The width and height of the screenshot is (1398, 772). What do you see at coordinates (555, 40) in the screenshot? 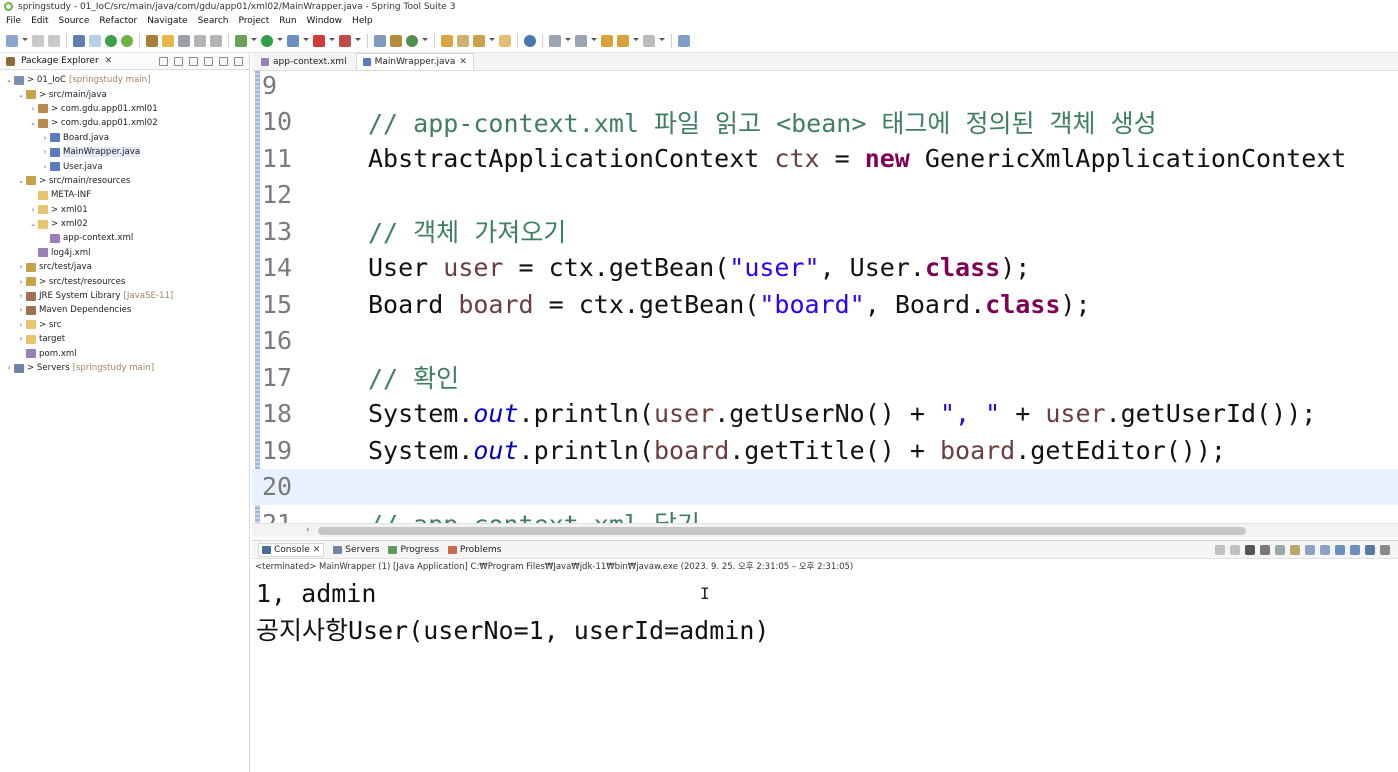
I see `next-annotation-icon` at bounding box center [555, 40].